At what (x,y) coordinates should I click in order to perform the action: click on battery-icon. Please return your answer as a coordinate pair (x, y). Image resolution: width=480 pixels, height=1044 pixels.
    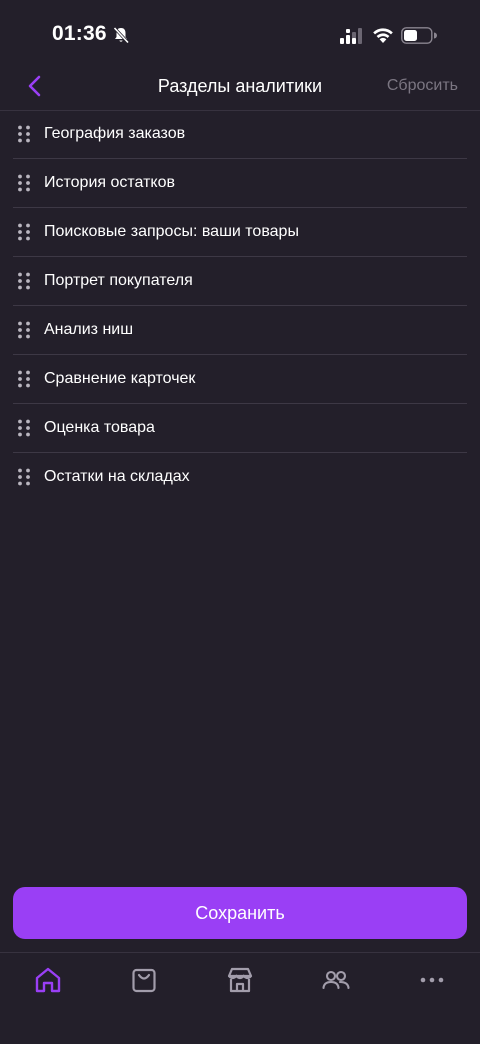
    Looking at the image, I should click on (419, 35).